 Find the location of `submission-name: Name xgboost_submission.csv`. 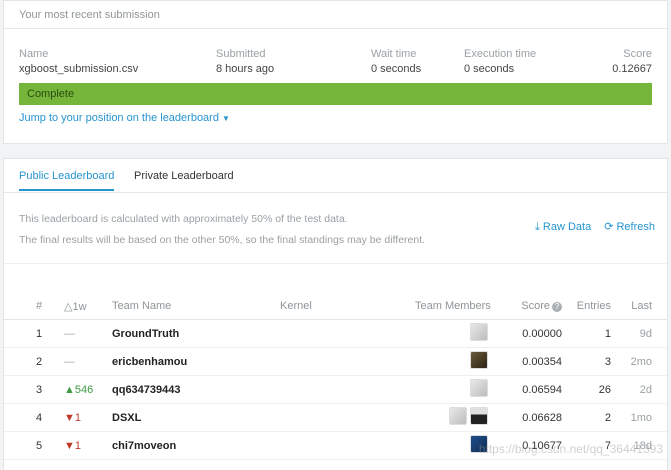

submission-name: Name xgboost_submission.csv is located at coordinates (79, 61).